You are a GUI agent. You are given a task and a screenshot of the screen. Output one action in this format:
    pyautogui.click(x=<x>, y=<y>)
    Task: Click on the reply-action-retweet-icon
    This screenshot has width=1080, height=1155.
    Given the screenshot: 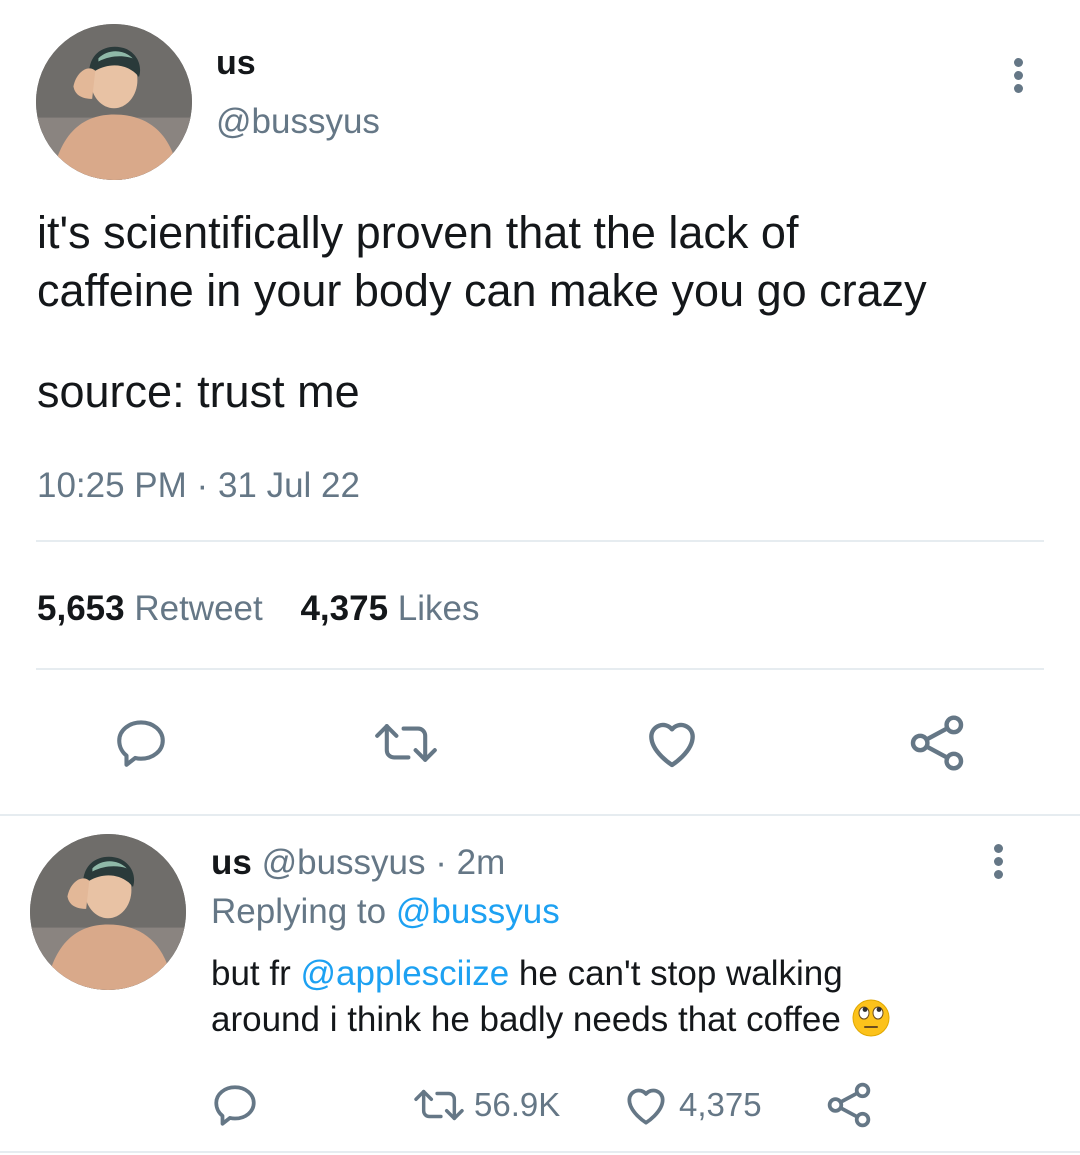 What is the action you would take?
    pyautogui.click(x=439, y=1105)
    